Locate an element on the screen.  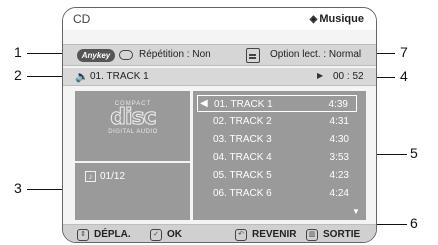
screen-title: CD is located at coordinates (82, 19).